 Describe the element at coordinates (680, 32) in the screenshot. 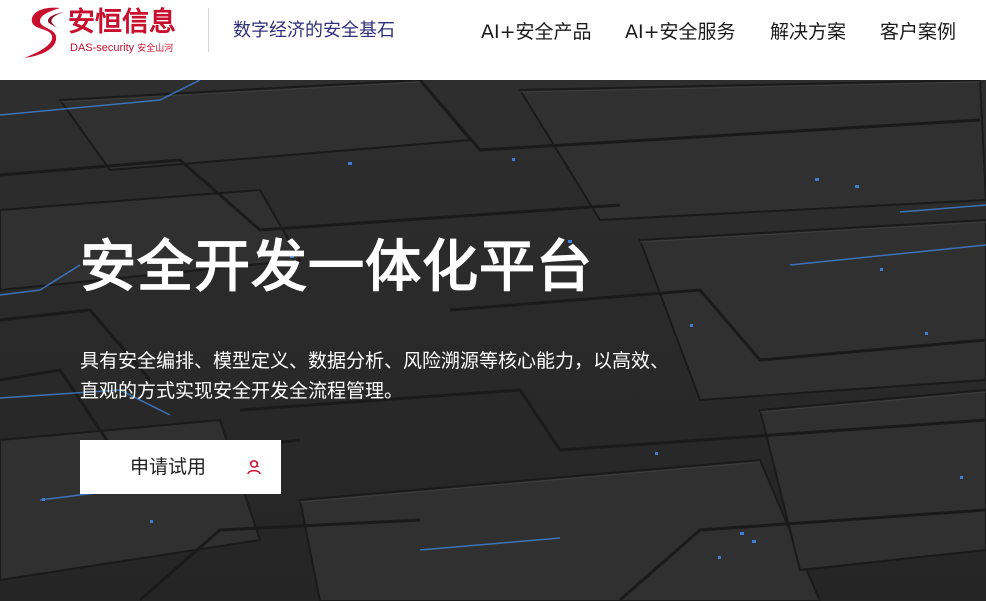

I see `nav-ai-security-services: AI+安全服务` at that location.